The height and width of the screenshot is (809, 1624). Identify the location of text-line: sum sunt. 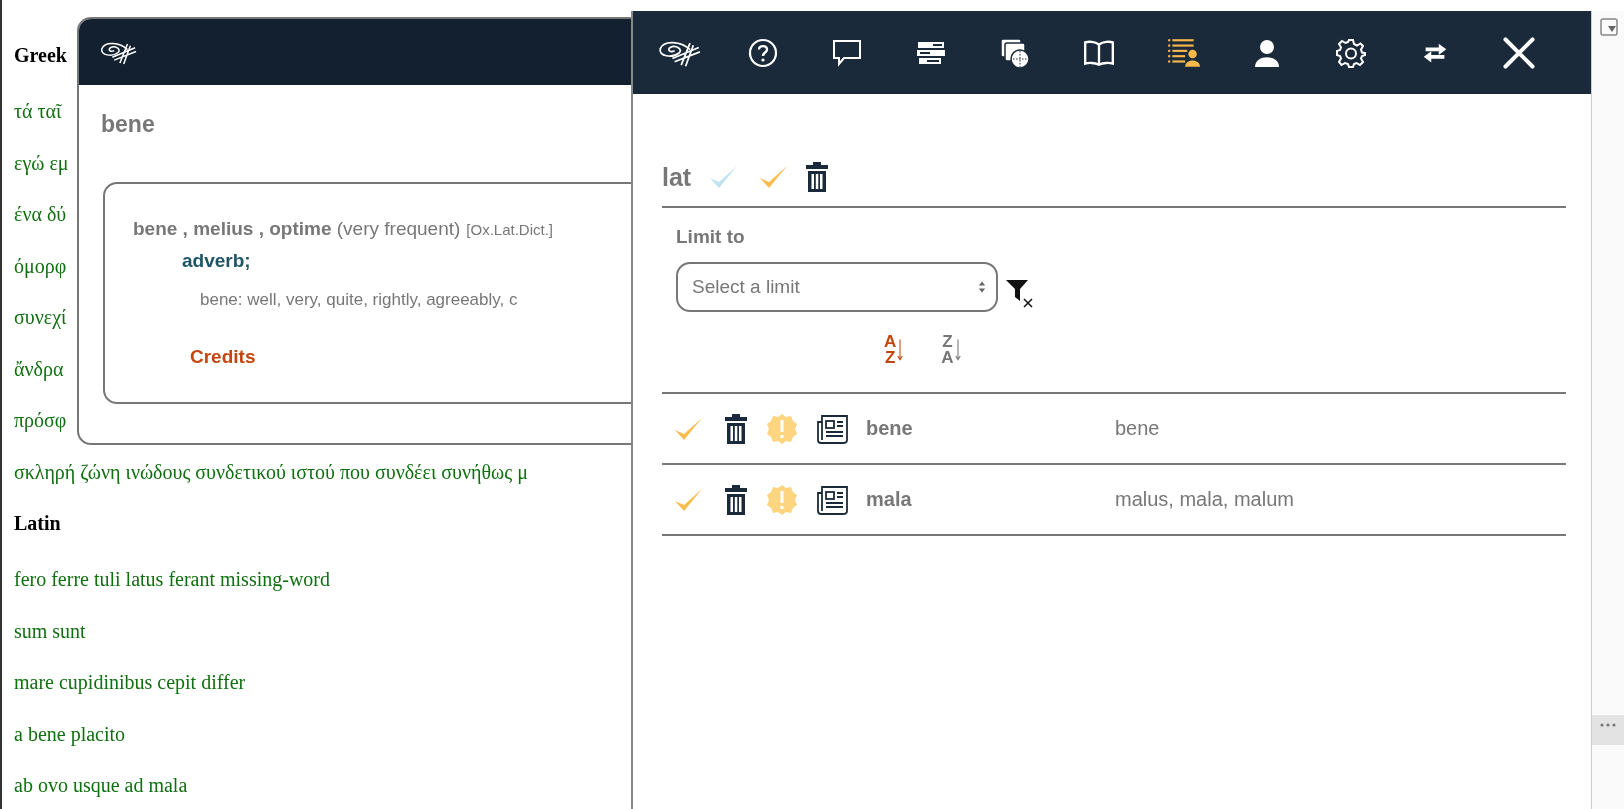
(50, 631).